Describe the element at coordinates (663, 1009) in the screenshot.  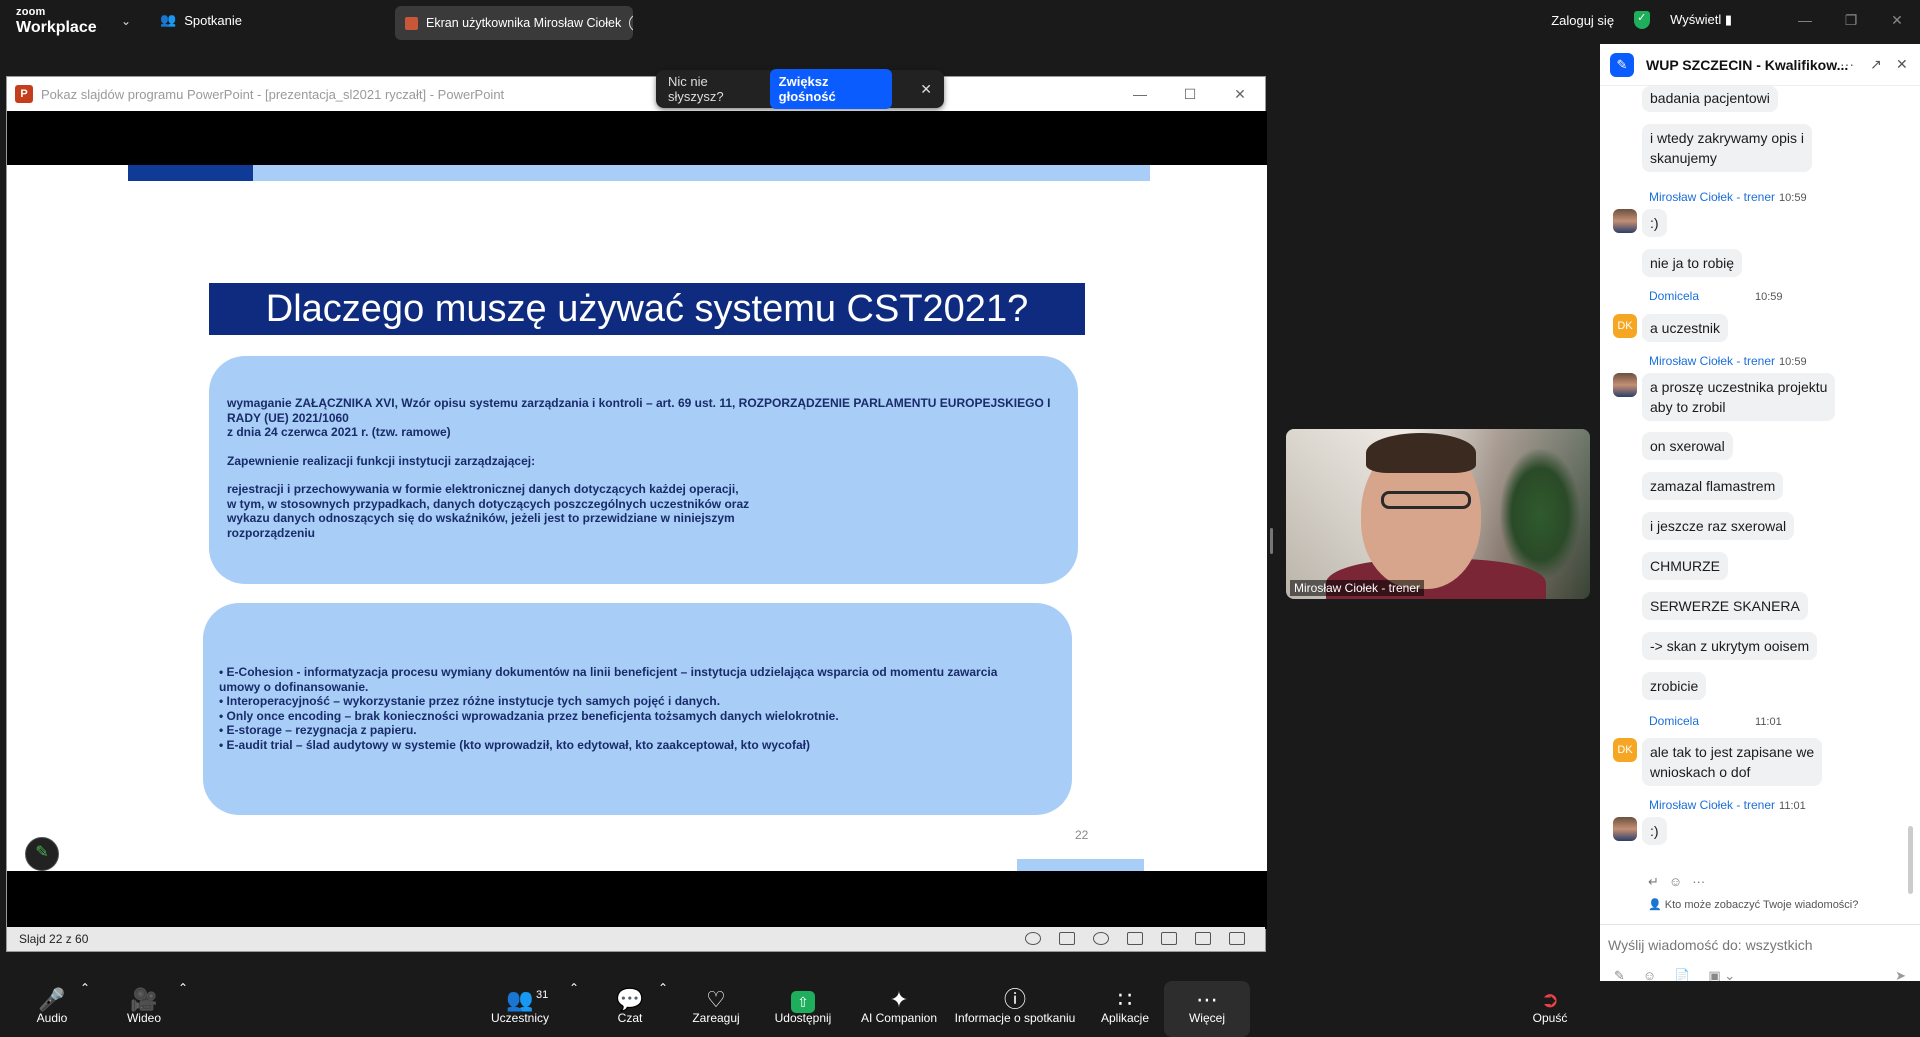
I see `chat-caret: ⌃` at that location.